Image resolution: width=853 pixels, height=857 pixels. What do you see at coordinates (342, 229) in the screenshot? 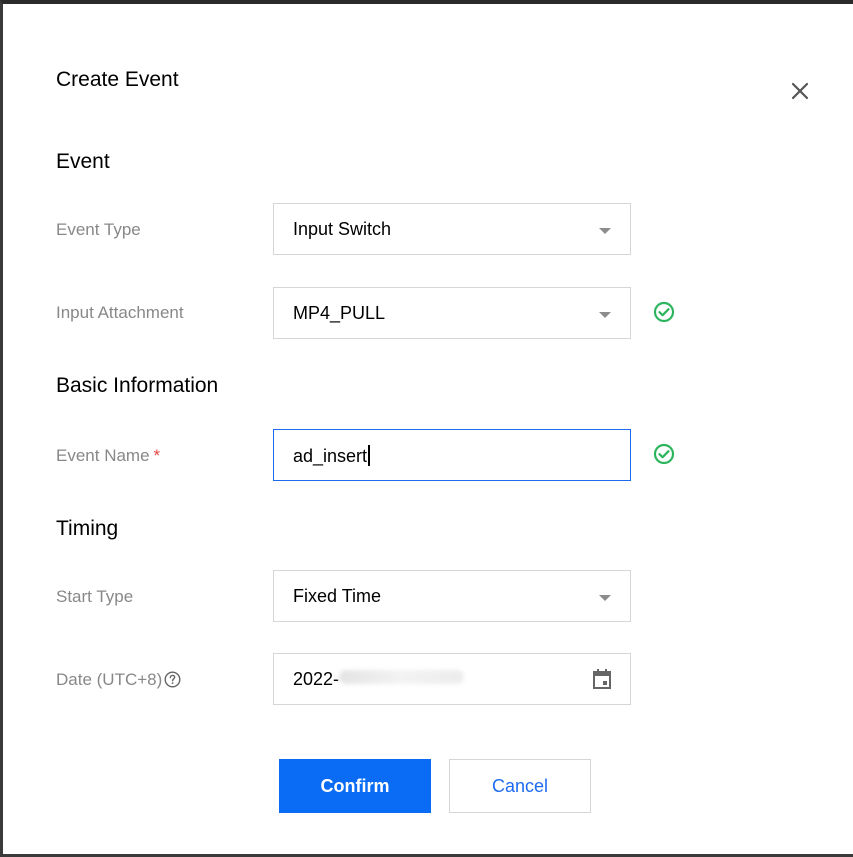
I see `event-type-value: Input Switch` at bounding box center [342, 229].